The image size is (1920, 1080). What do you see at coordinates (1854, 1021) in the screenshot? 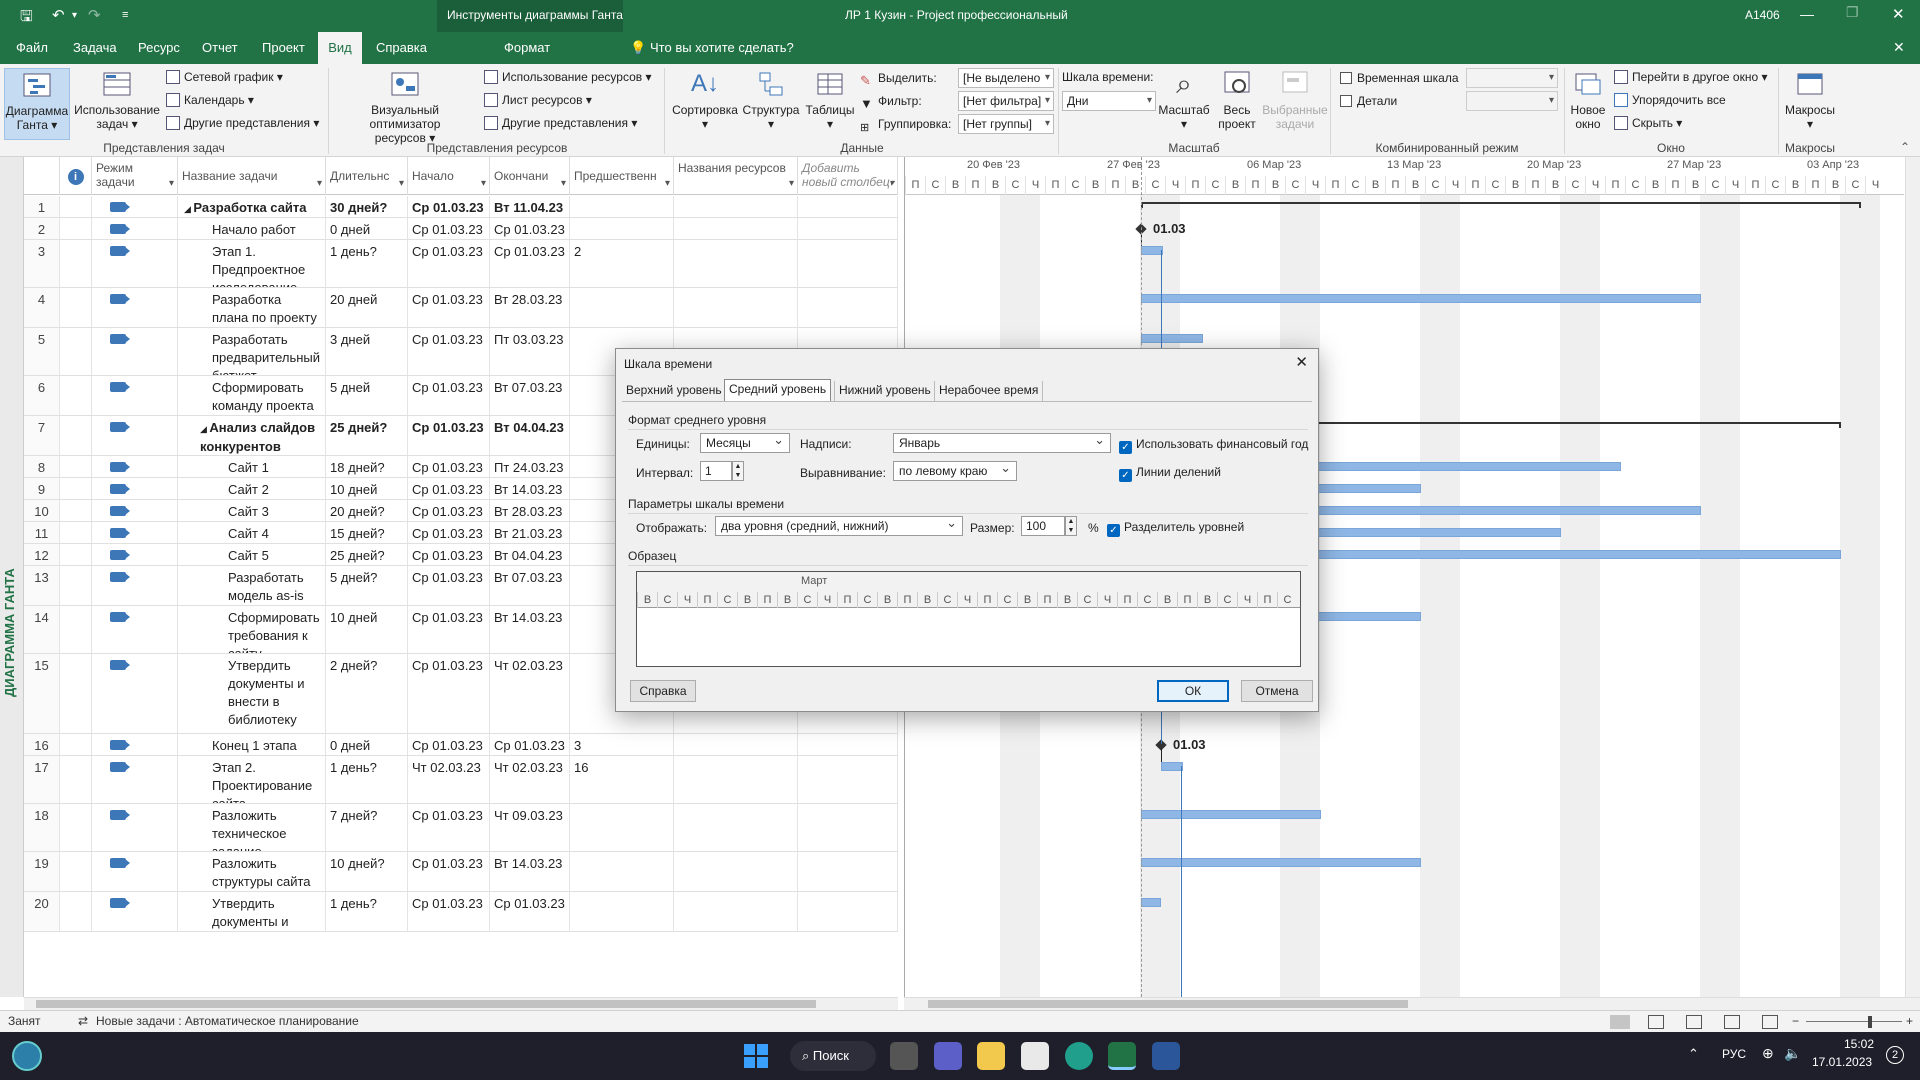
I see `zoom-slider` at bounding box center [1854, 1021].